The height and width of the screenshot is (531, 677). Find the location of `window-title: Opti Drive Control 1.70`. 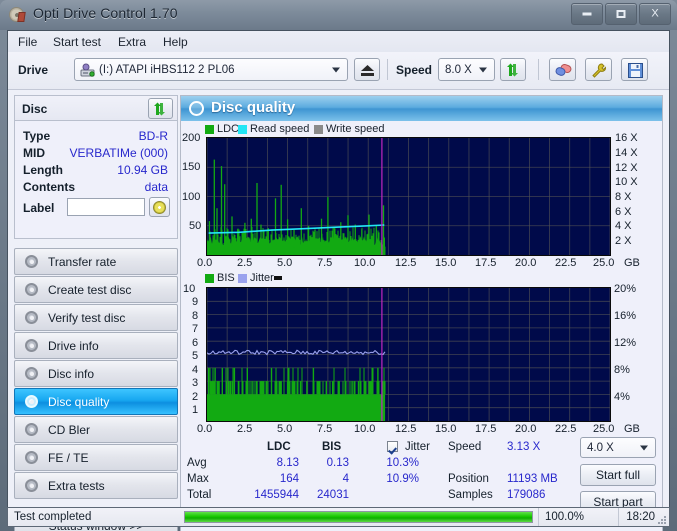

window-title: Opti Drive Control 1.70 is located at coordinates (105, 13).